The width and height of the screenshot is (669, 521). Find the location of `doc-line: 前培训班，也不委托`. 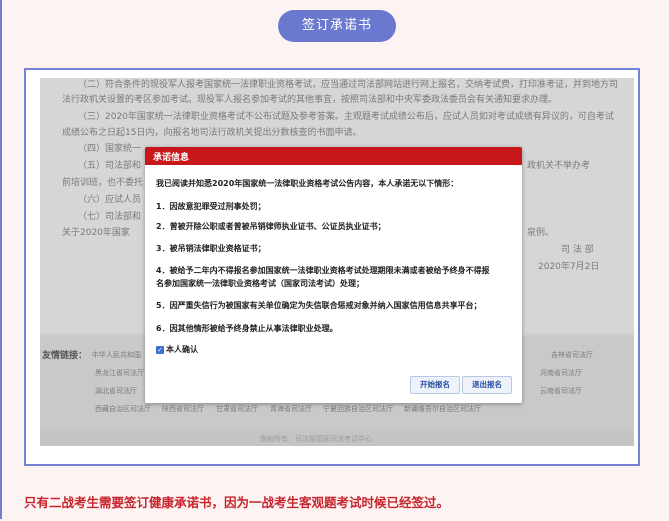

doc-line: 前培训班，也不委托 is located at coordinates (103, 183).